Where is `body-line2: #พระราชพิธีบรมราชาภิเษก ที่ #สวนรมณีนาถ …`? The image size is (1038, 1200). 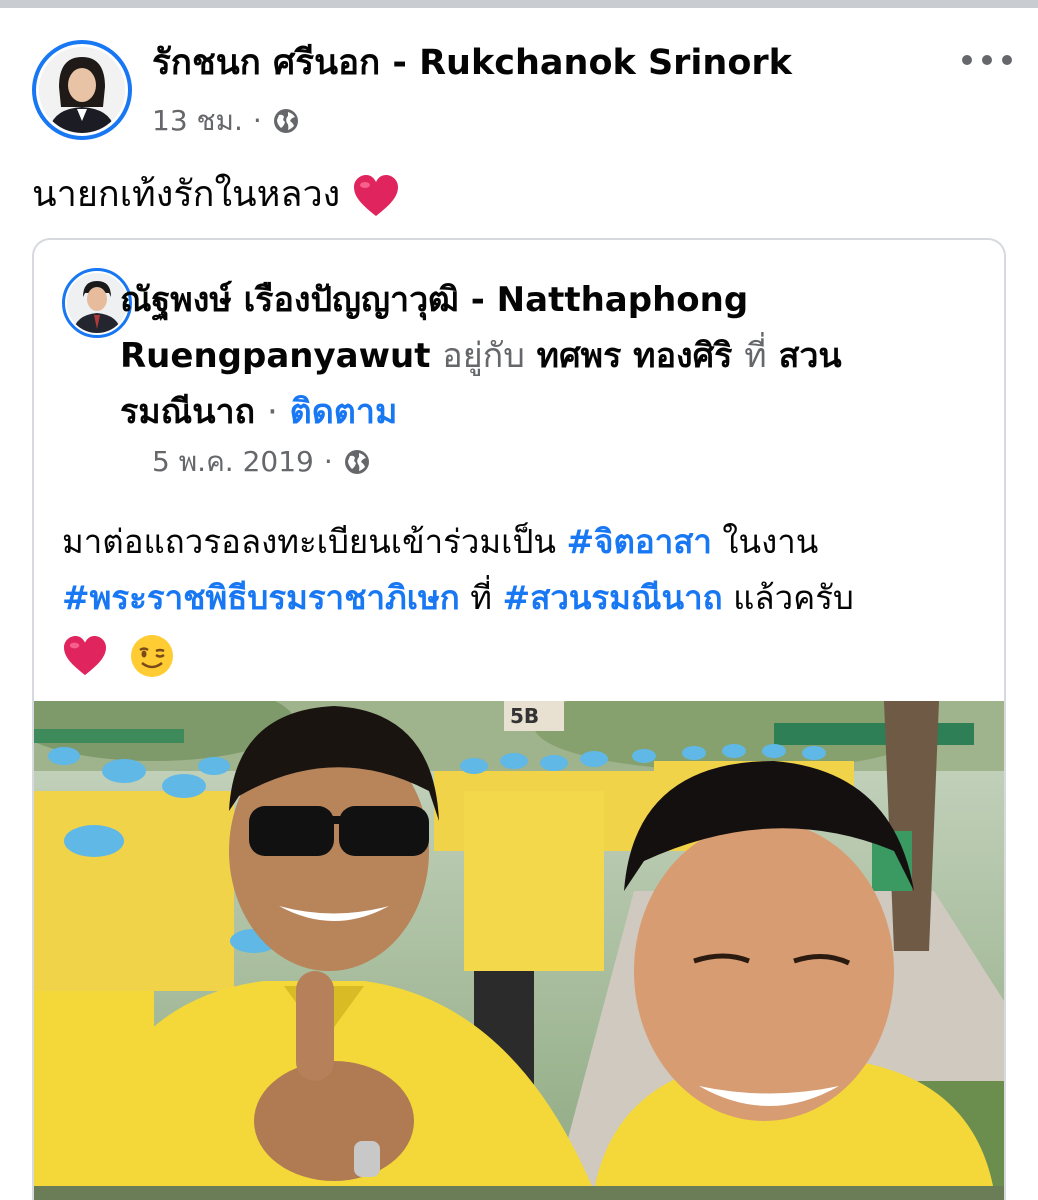 body-line2: #พระราชพิธีบรมราชาภิเษก ที่ #สวนรมณีนาถ … is located at coordinates (532, 598).